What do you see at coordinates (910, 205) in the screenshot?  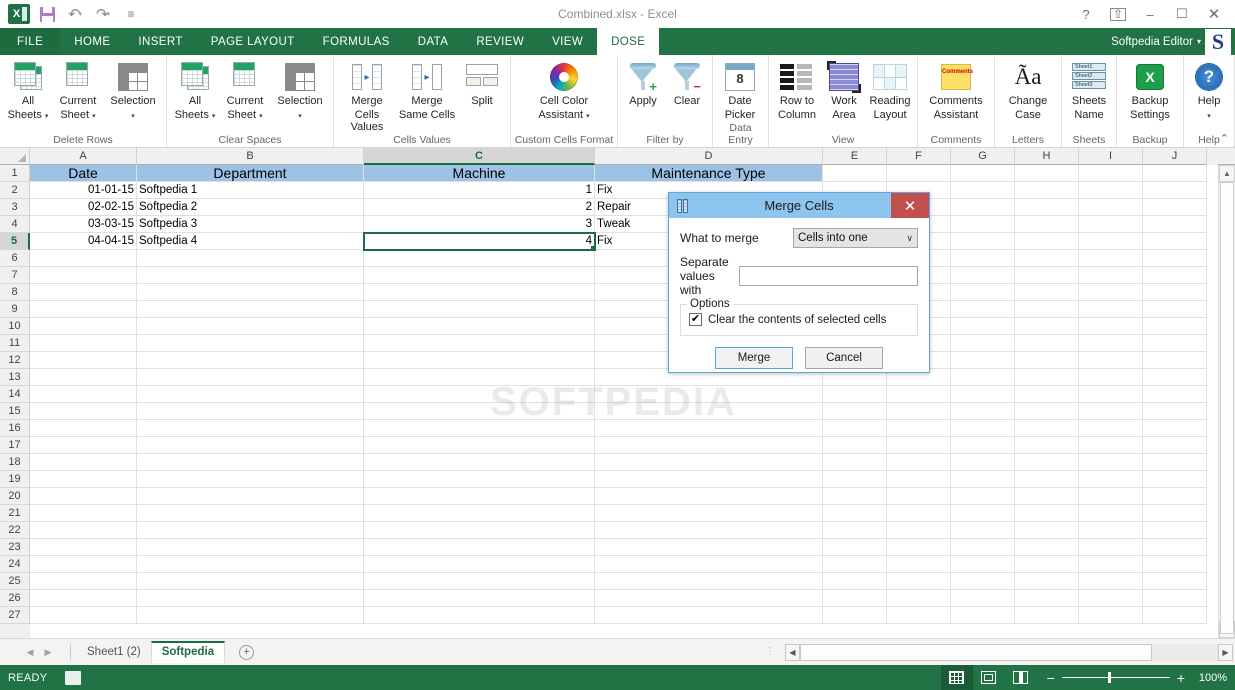 I see `dialog-close-button: ✕` at bounding box center [910, 205].